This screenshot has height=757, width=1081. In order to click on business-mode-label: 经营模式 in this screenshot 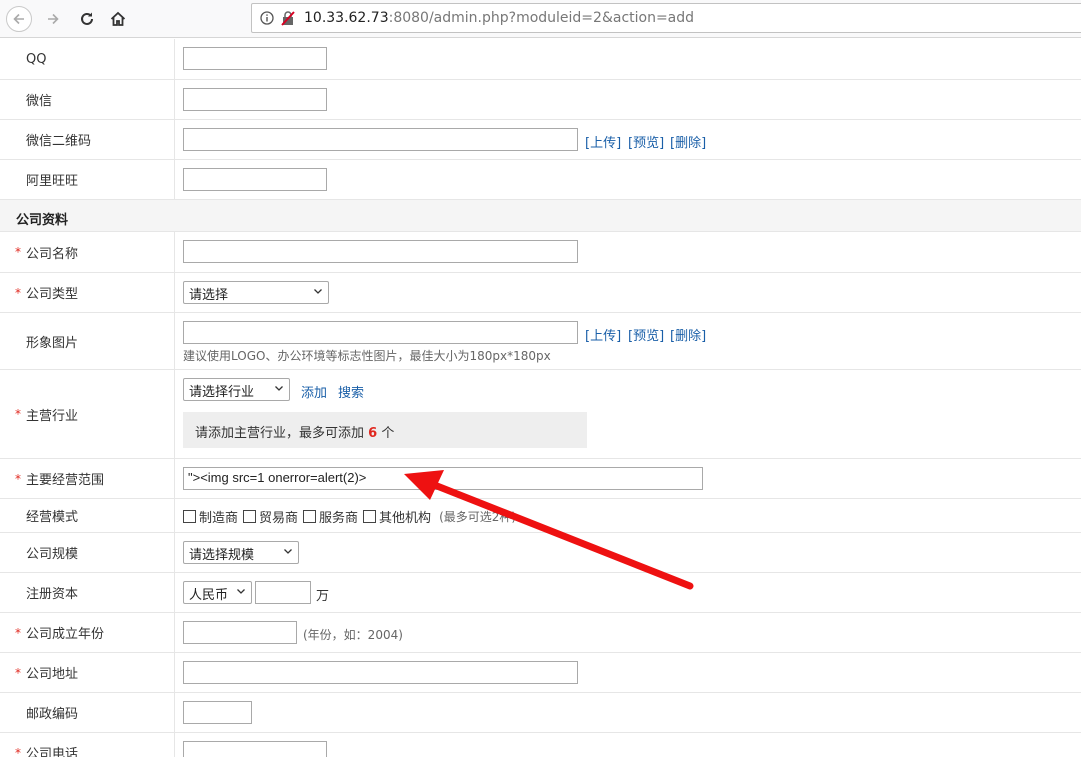, I will do `click(87, 515)`.